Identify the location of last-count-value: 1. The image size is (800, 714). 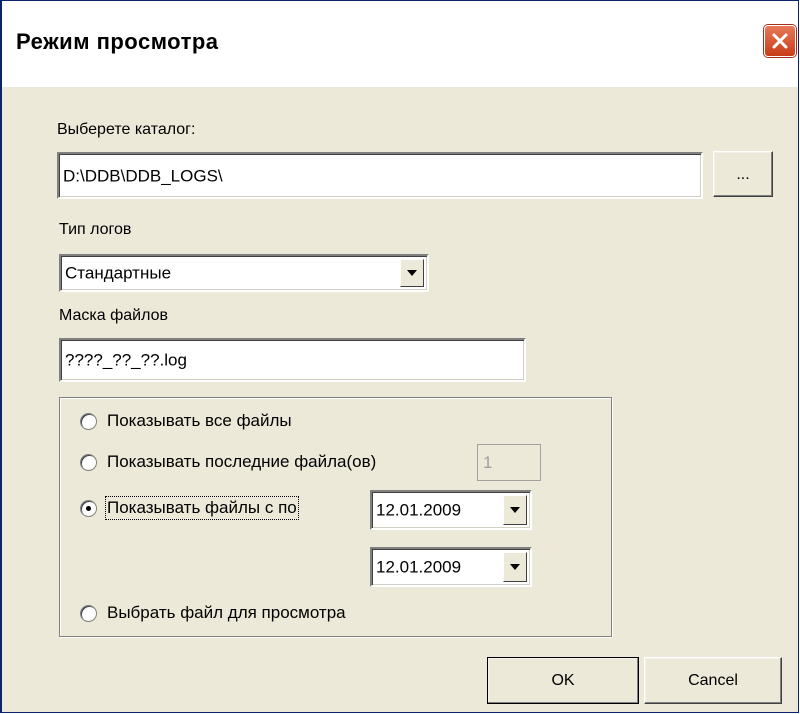
(488, 462).